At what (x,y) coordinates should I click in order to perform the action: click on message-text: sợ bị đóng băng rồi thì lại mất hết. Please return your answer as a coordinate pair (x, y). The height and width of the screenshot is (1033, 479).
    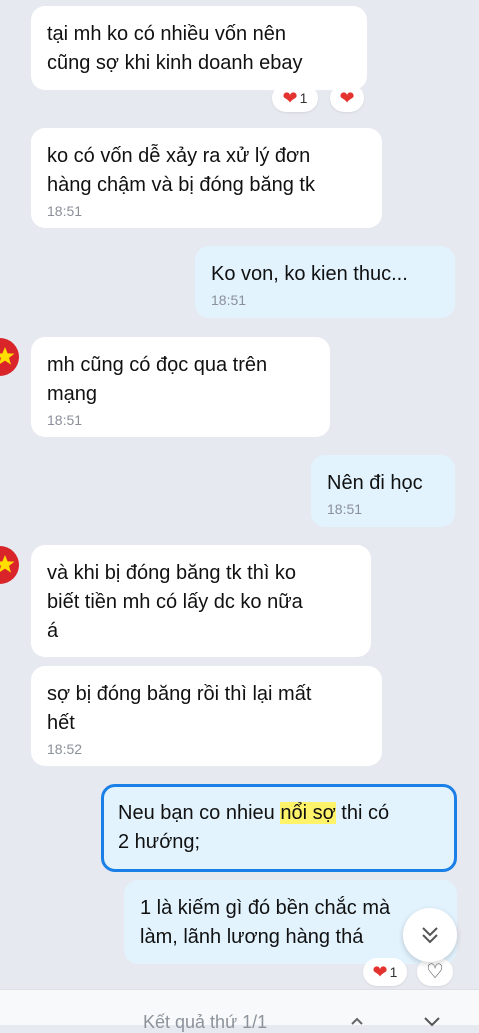
    Looking at the image, I should click on (179, 708).